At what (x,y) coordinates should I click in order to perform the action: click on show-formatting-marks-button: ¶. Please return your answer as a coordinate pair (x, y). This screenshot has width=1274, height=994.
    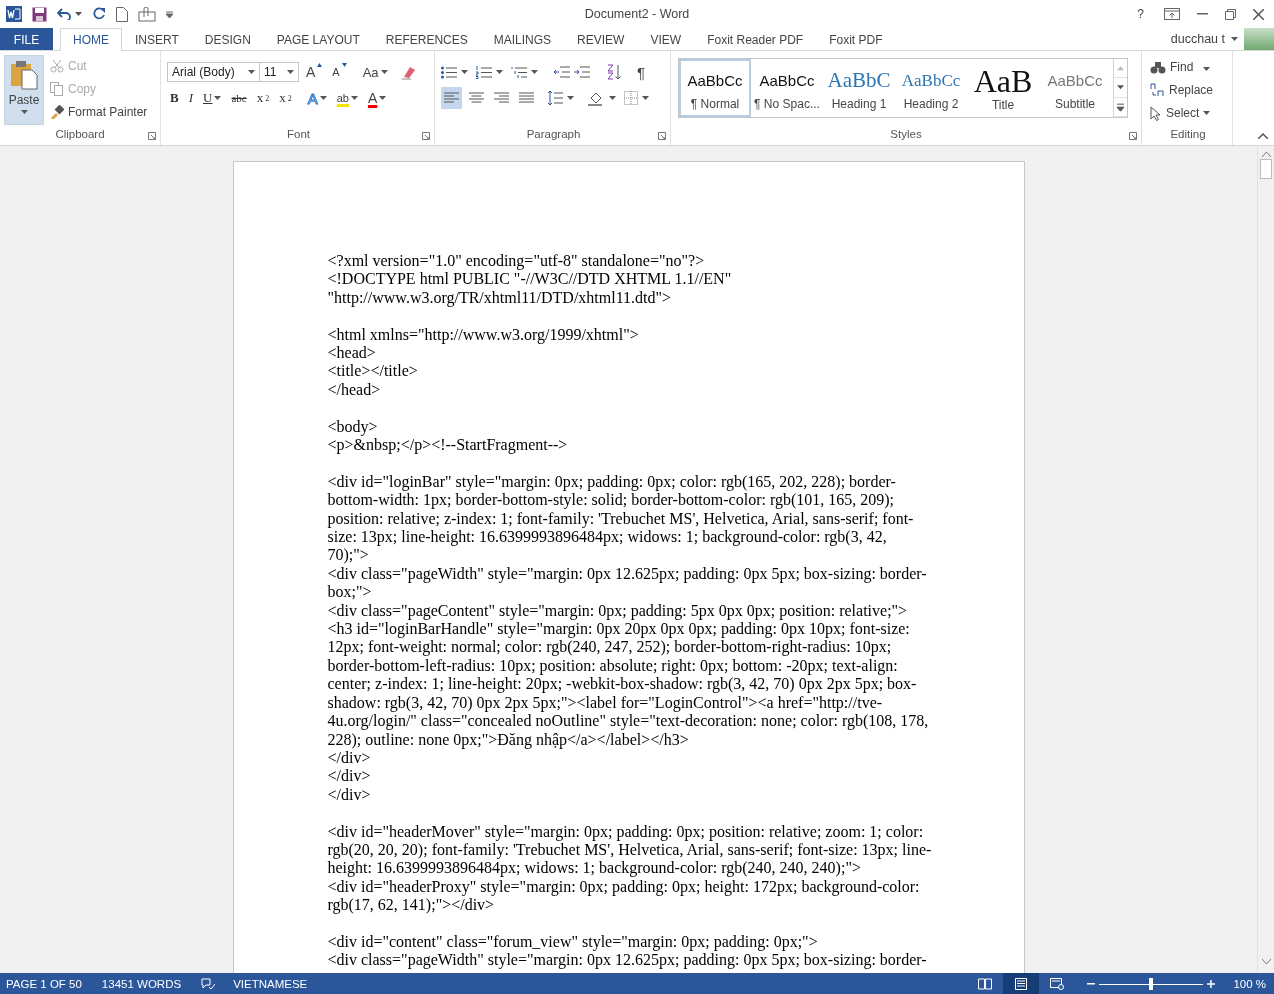
    Looking at the image, I should click on (641, 72).